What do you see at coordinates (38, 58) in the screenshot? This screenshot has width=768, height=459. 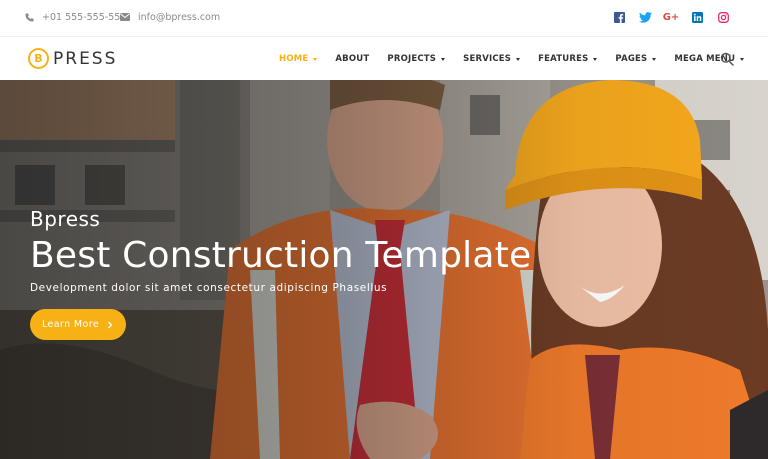 I see `logo-mark: B` at bounding box center [38, 58].